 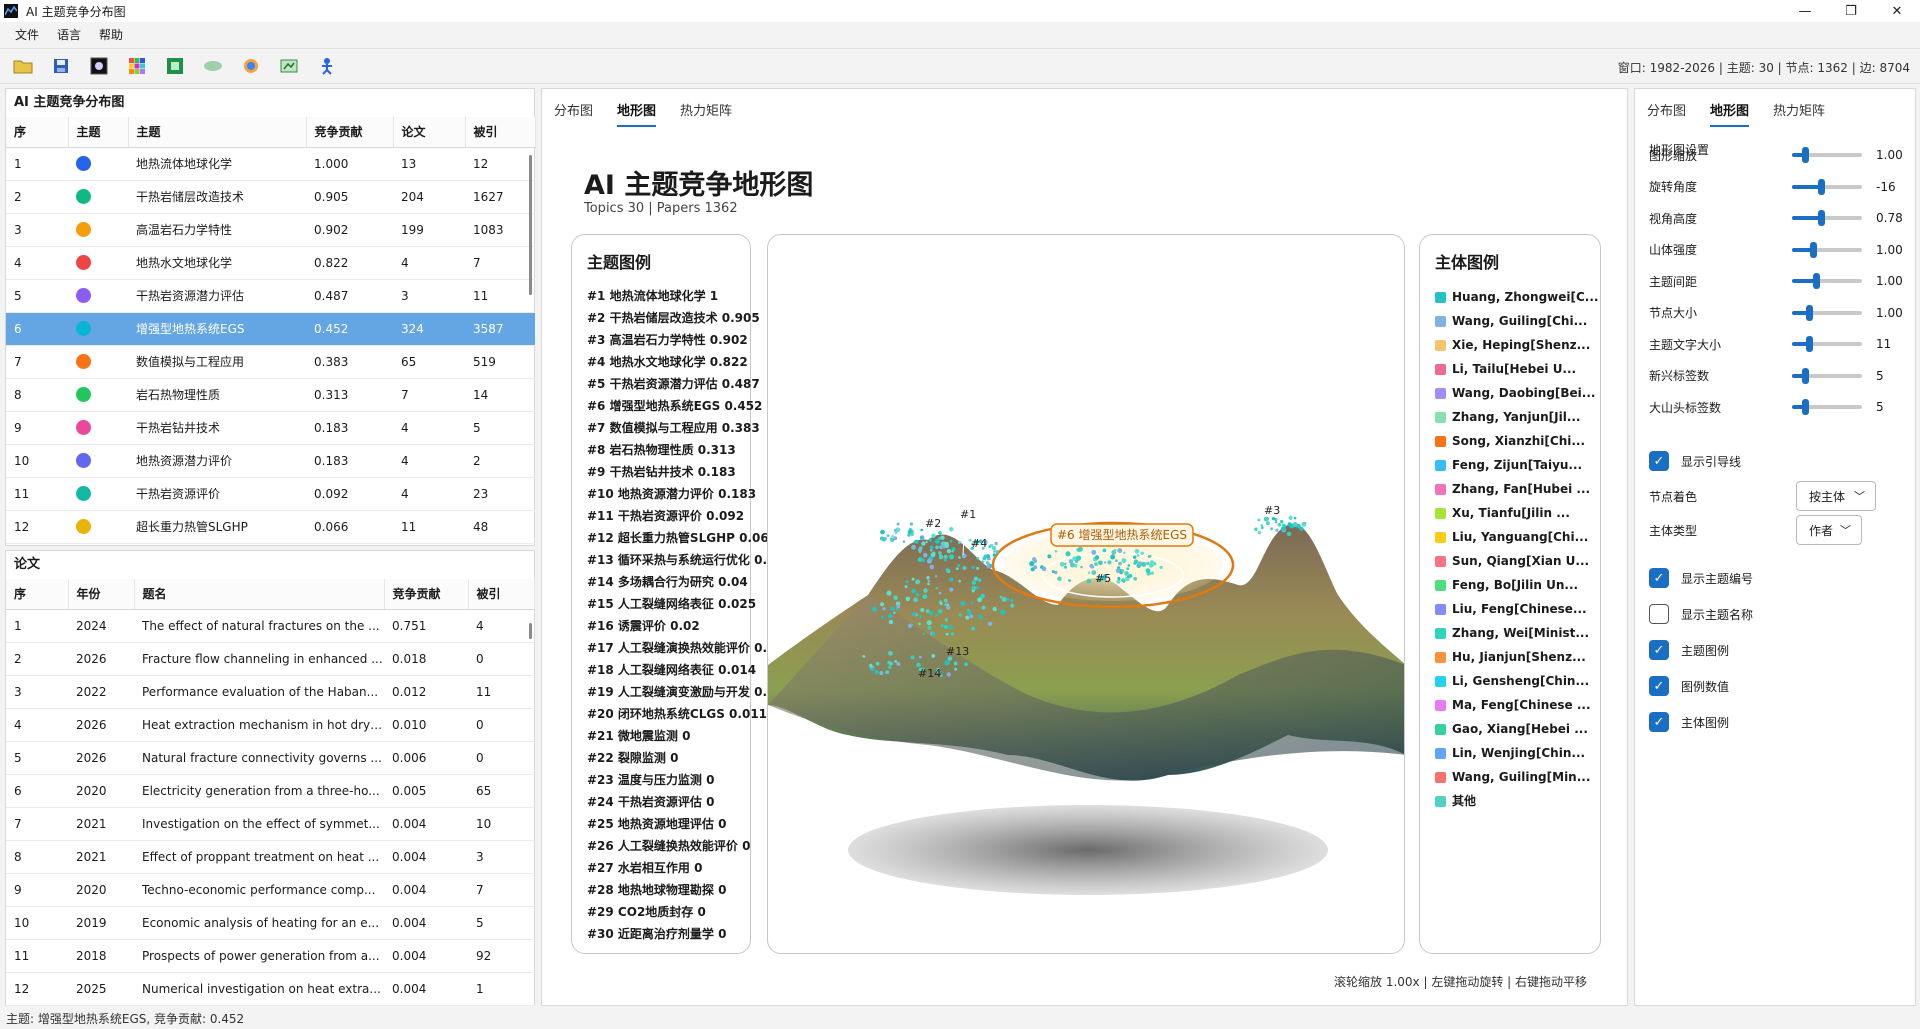 I want to click on setting-checkbox, so click(x=1659, y=614).